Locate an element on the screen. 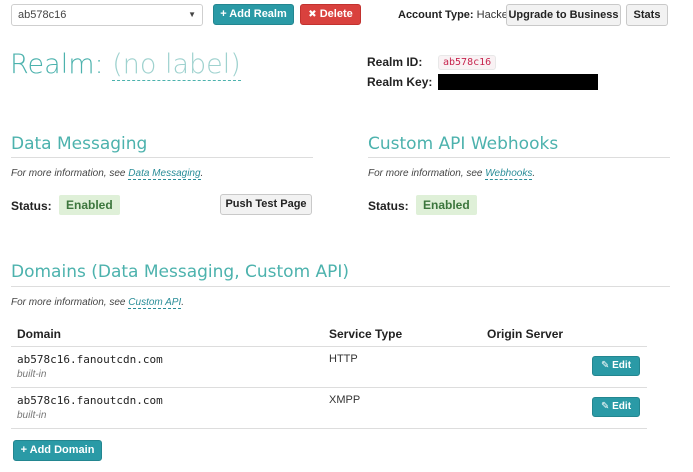 The height and width of the screenshot is (472, 693). domains-info: For more information, see Custom API. is located at coordinates (98, 303).